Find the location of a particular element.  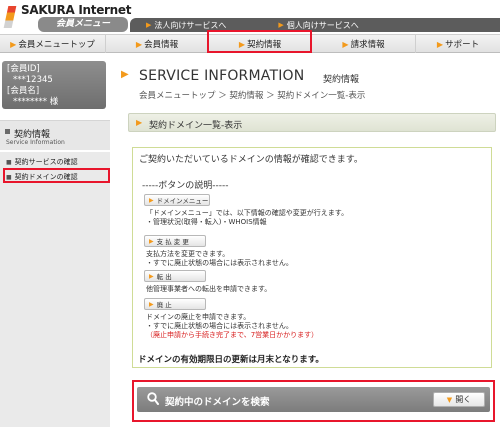

nav-member-info: ▶ 会員情報 is located at coordinates (157, 44).